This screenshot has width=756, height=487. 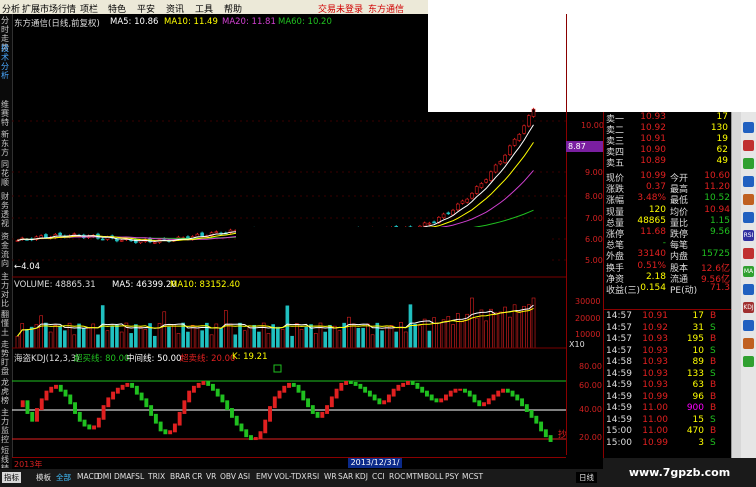 What do you see at coordinates (6, 174) in the screenshot?
I see `tab-tonghuashun: 同花顺` at bounding box center [6, 174].